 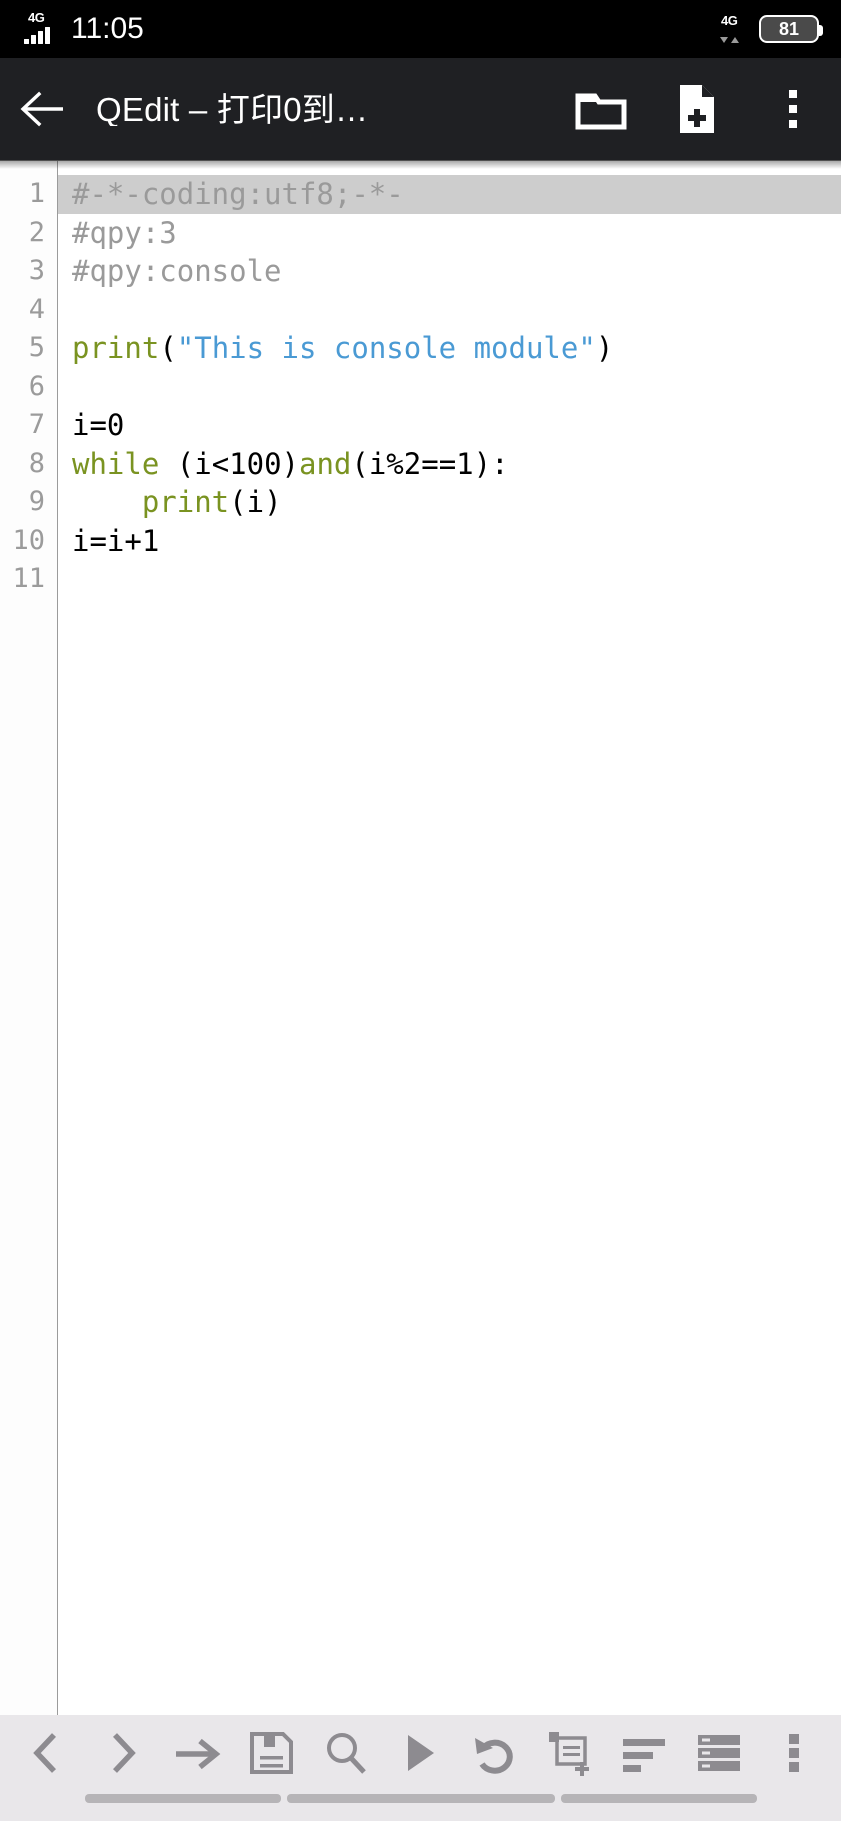 I want to click on line-number: 8, so click(x=36, y=463).